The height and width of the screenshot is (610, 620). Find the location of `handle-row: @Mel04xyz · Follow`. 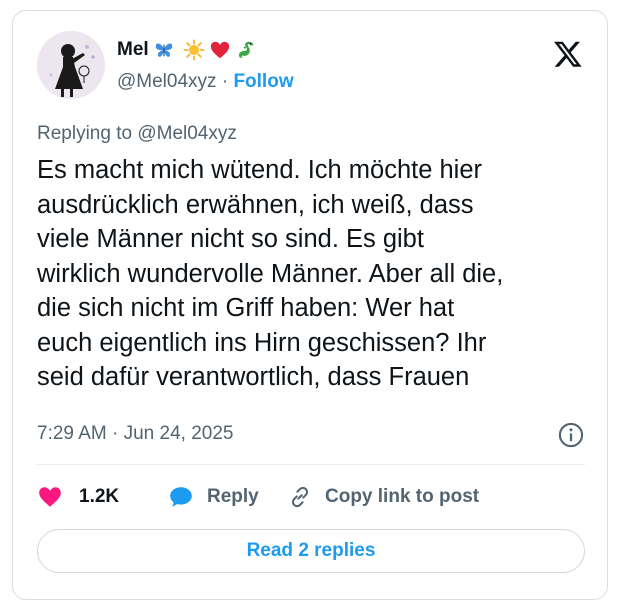

handle-row: @Mel04xyz · Follow is located at coordinates (205, 82).